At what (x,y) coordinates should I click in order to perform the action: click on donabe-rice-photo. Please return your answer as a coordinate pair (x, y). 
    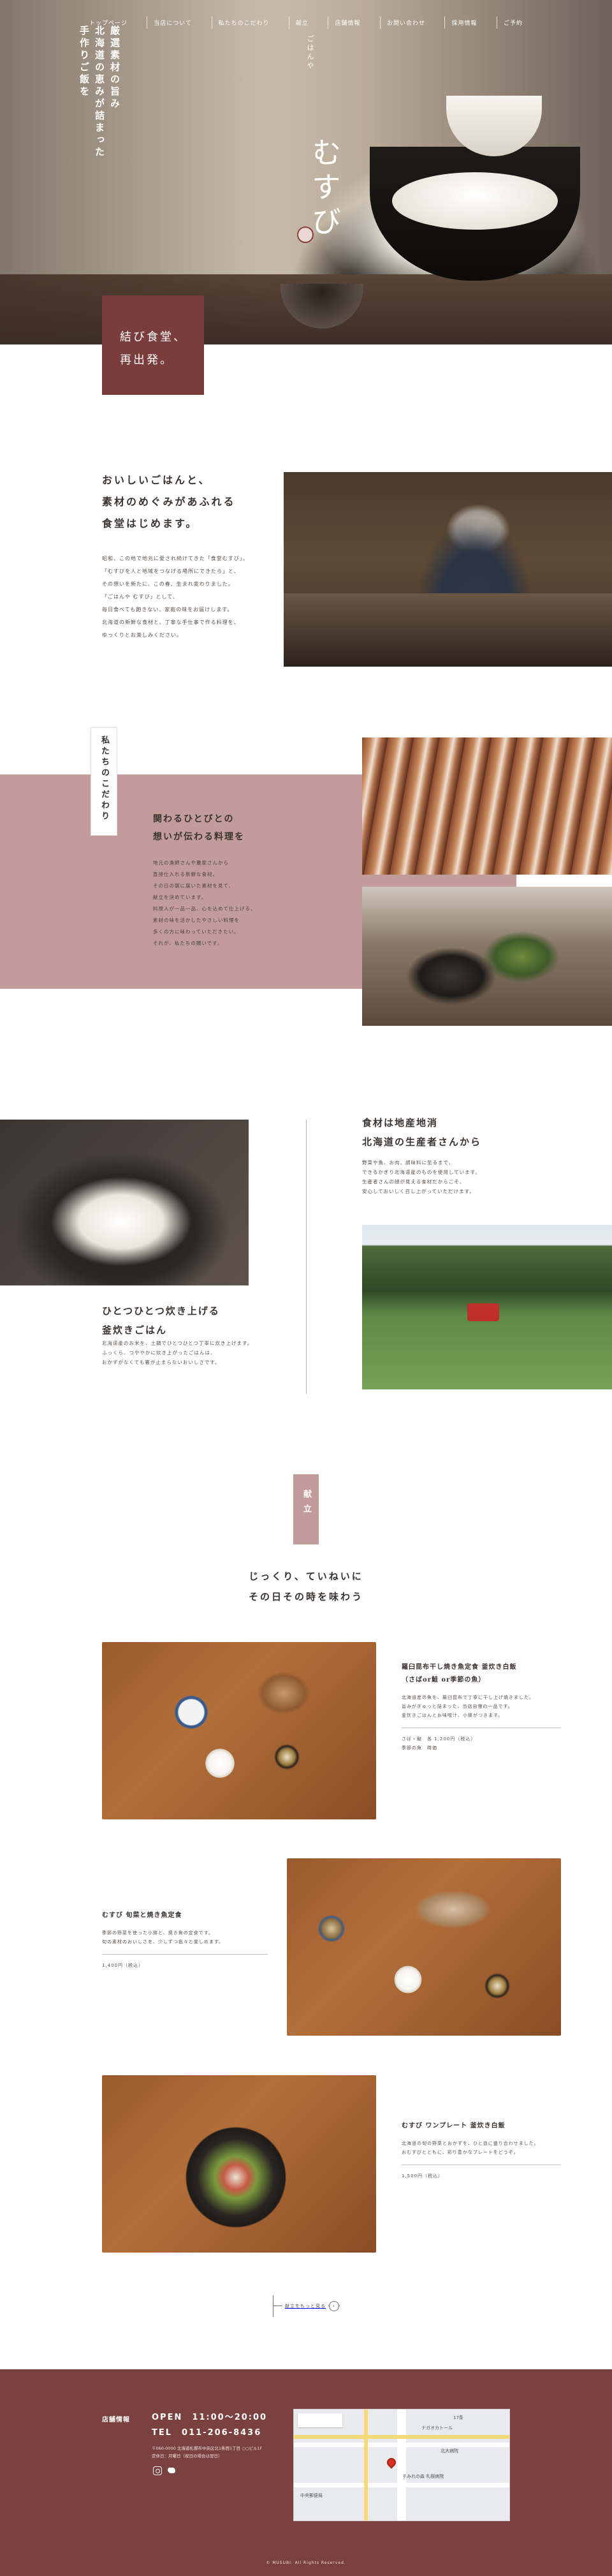
    Looking at the image, I should click on (124, 1202).